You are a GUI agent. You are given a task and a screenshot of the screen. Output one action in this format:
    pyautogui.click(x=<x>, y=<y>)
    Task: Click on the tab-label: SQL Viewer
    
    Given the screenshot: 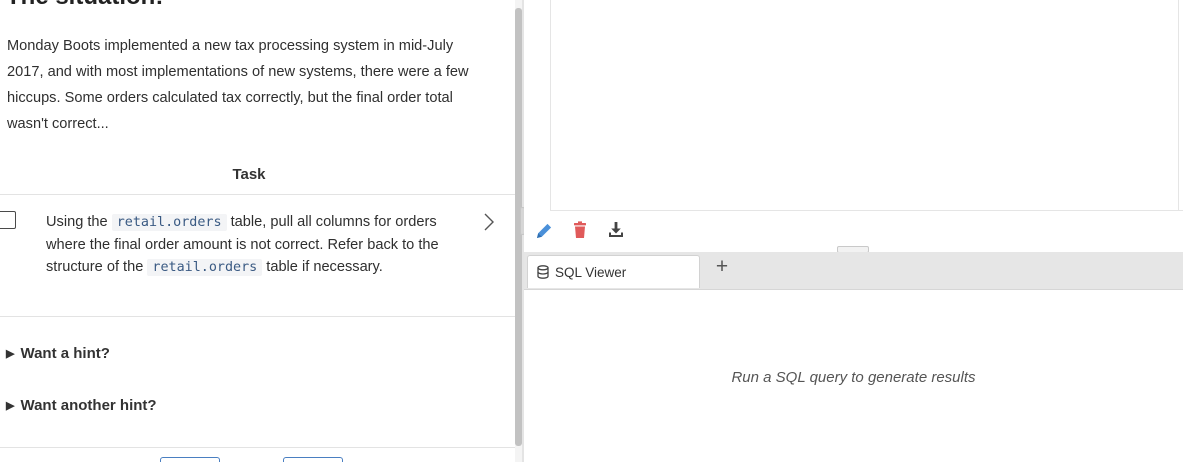 What is the action you would take?
    pyautogui.click(x=591, y=272)
    